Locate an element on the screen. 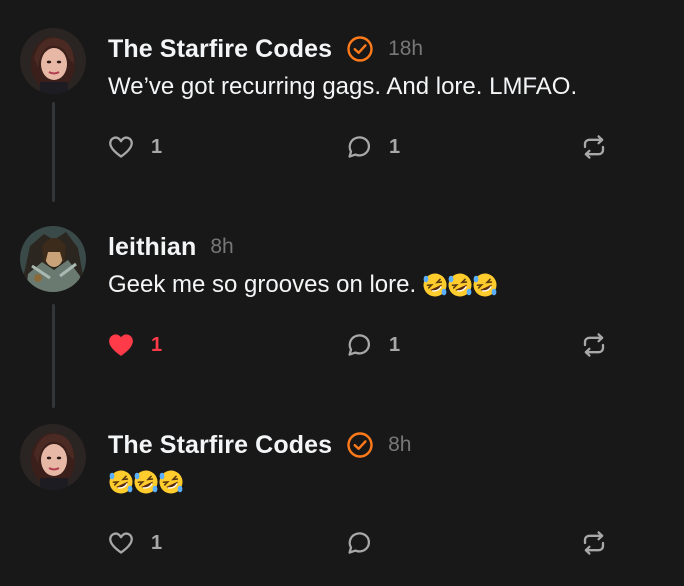  post-timestamp: 18h is located at coordinates (405, 49).